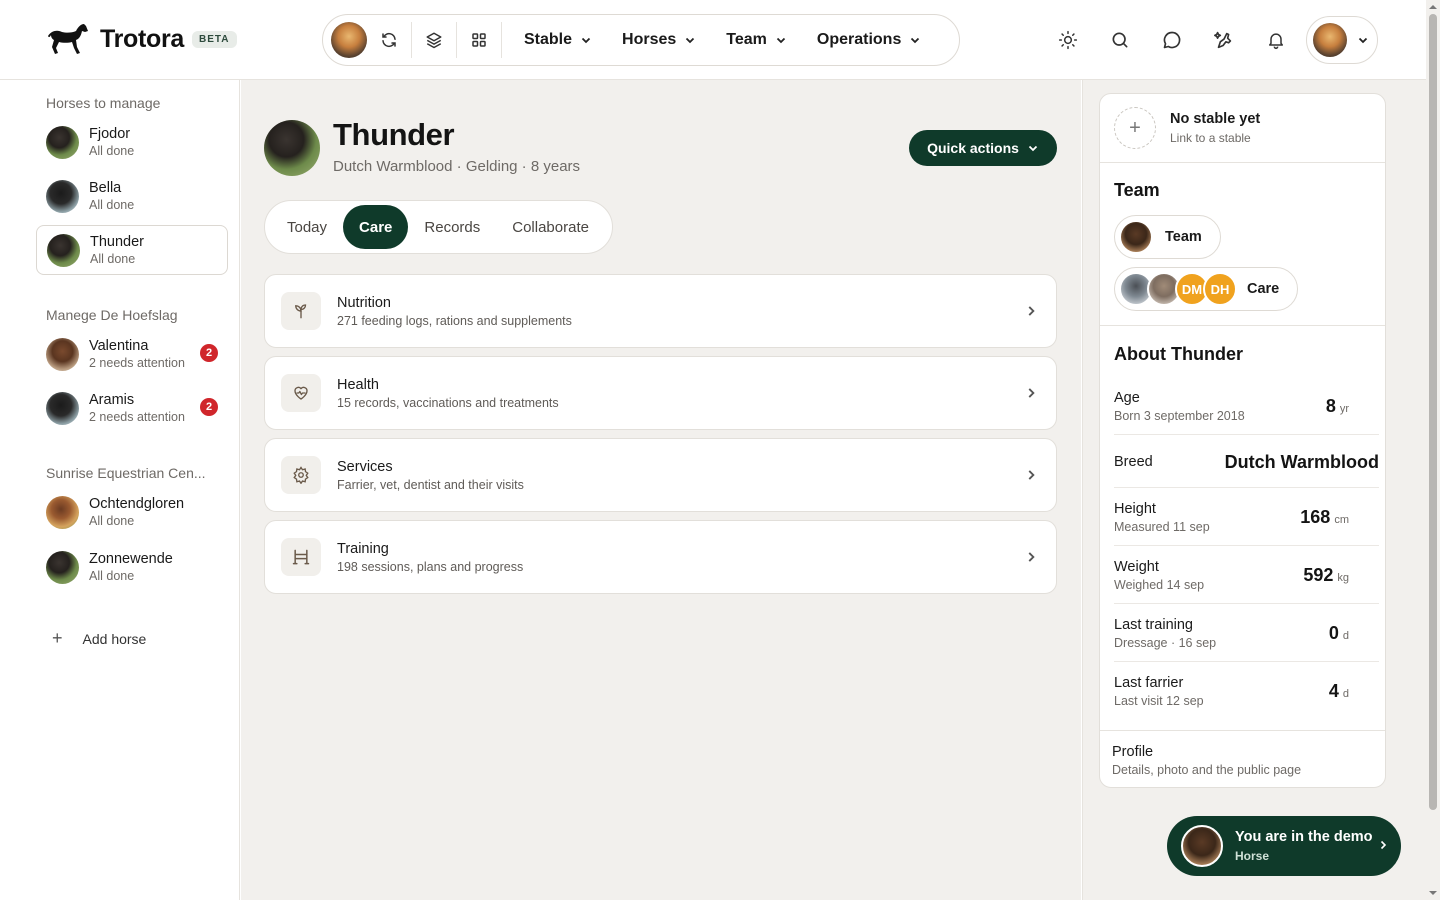 Image resolution: width=1440 pixels, height=900 pixels. I want to click on theme-toggle-button, so click(1068, 40).